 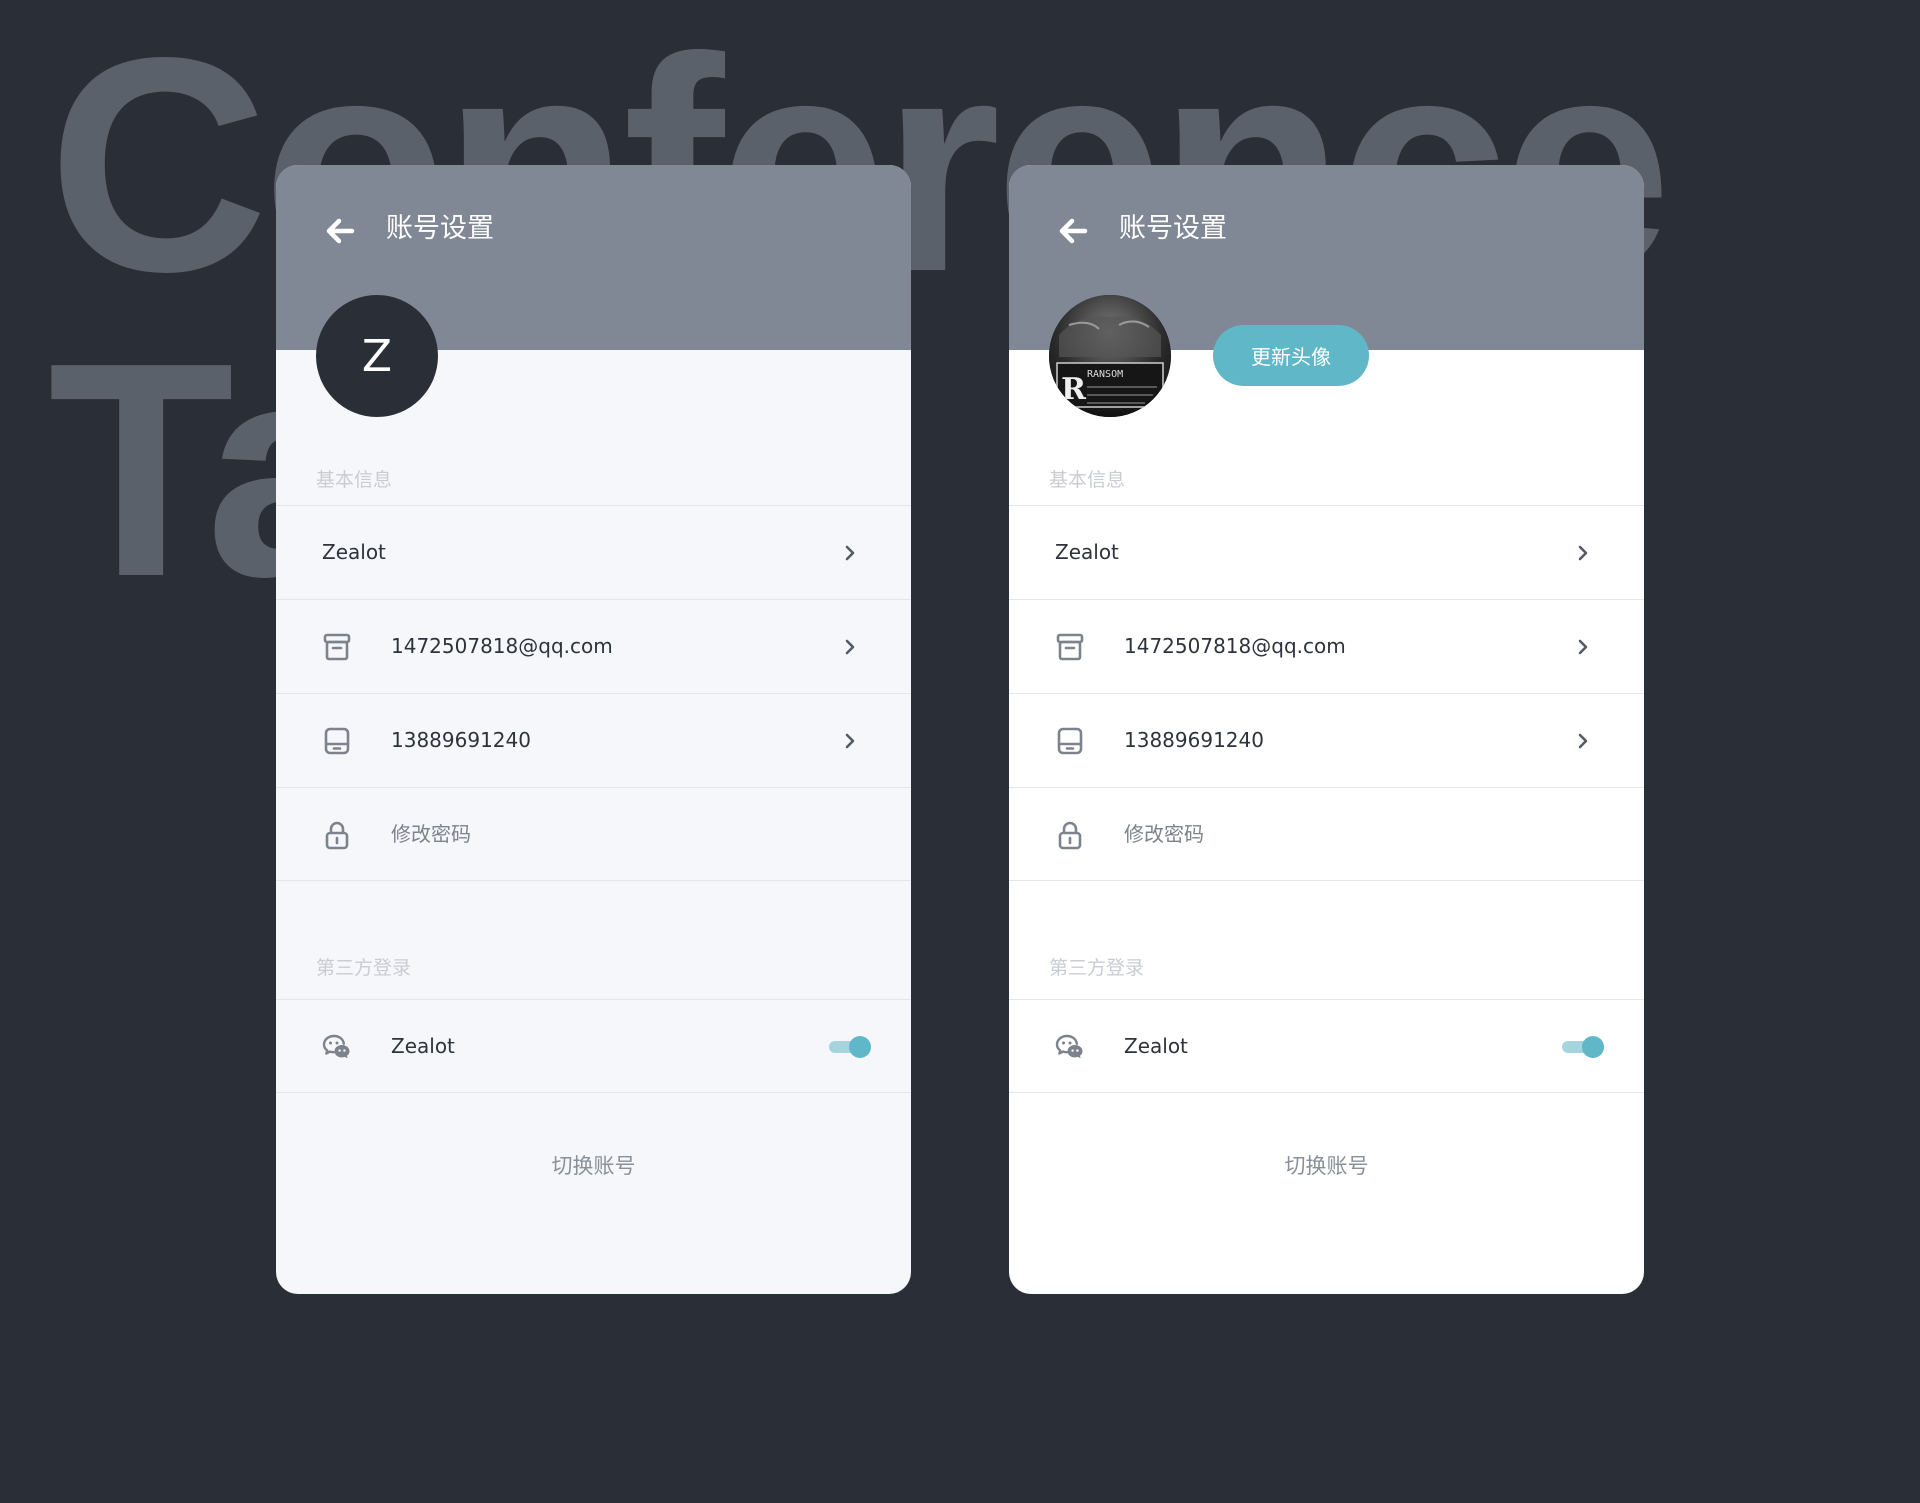 What do you see at coordinates (1105, 374) in the screenshot?
I see `avatar-photo-text: RANSOM` at bounding box center [1105, 374].